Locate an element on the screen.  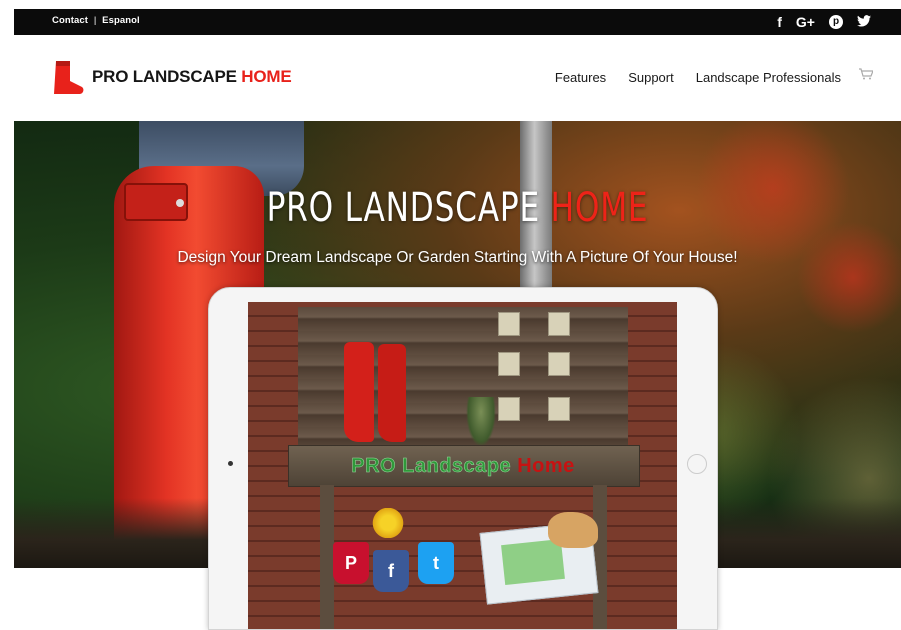
twitter-icon is located at coordinates (864, 22).